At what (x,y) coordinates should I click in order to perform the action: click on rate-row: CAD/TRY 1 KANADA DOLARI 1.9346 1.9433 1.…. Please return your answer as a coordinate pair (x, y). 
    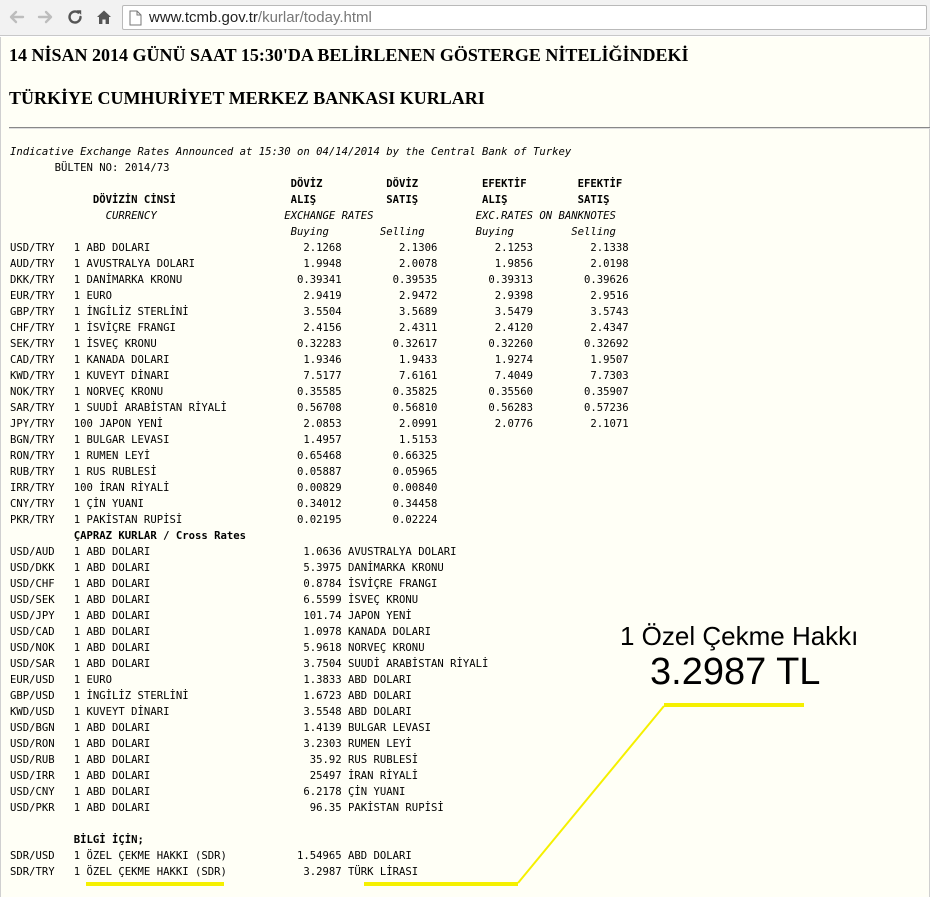
    Looking at the image, I should click on (319, 360).